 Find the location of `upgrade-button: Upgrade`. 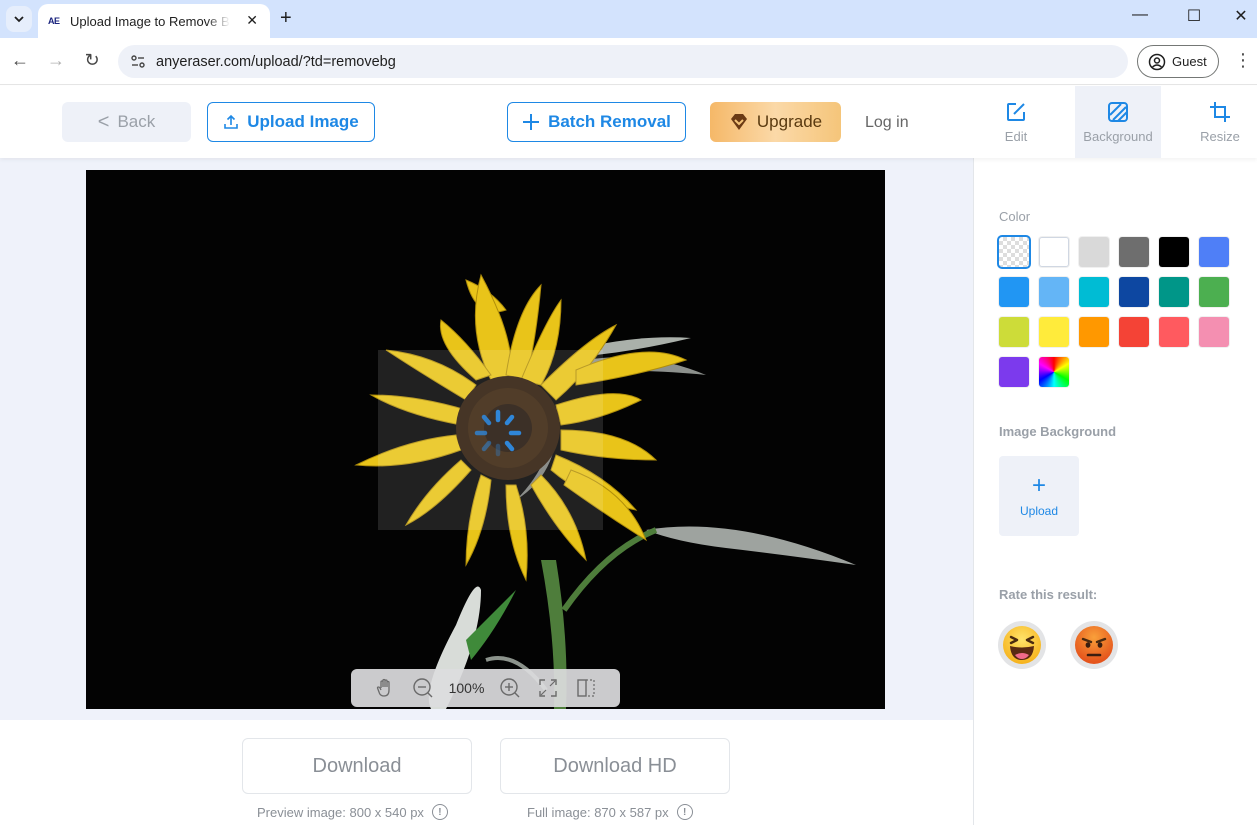

upgrade-button: Upgrade is located at coordinates (775, 122).